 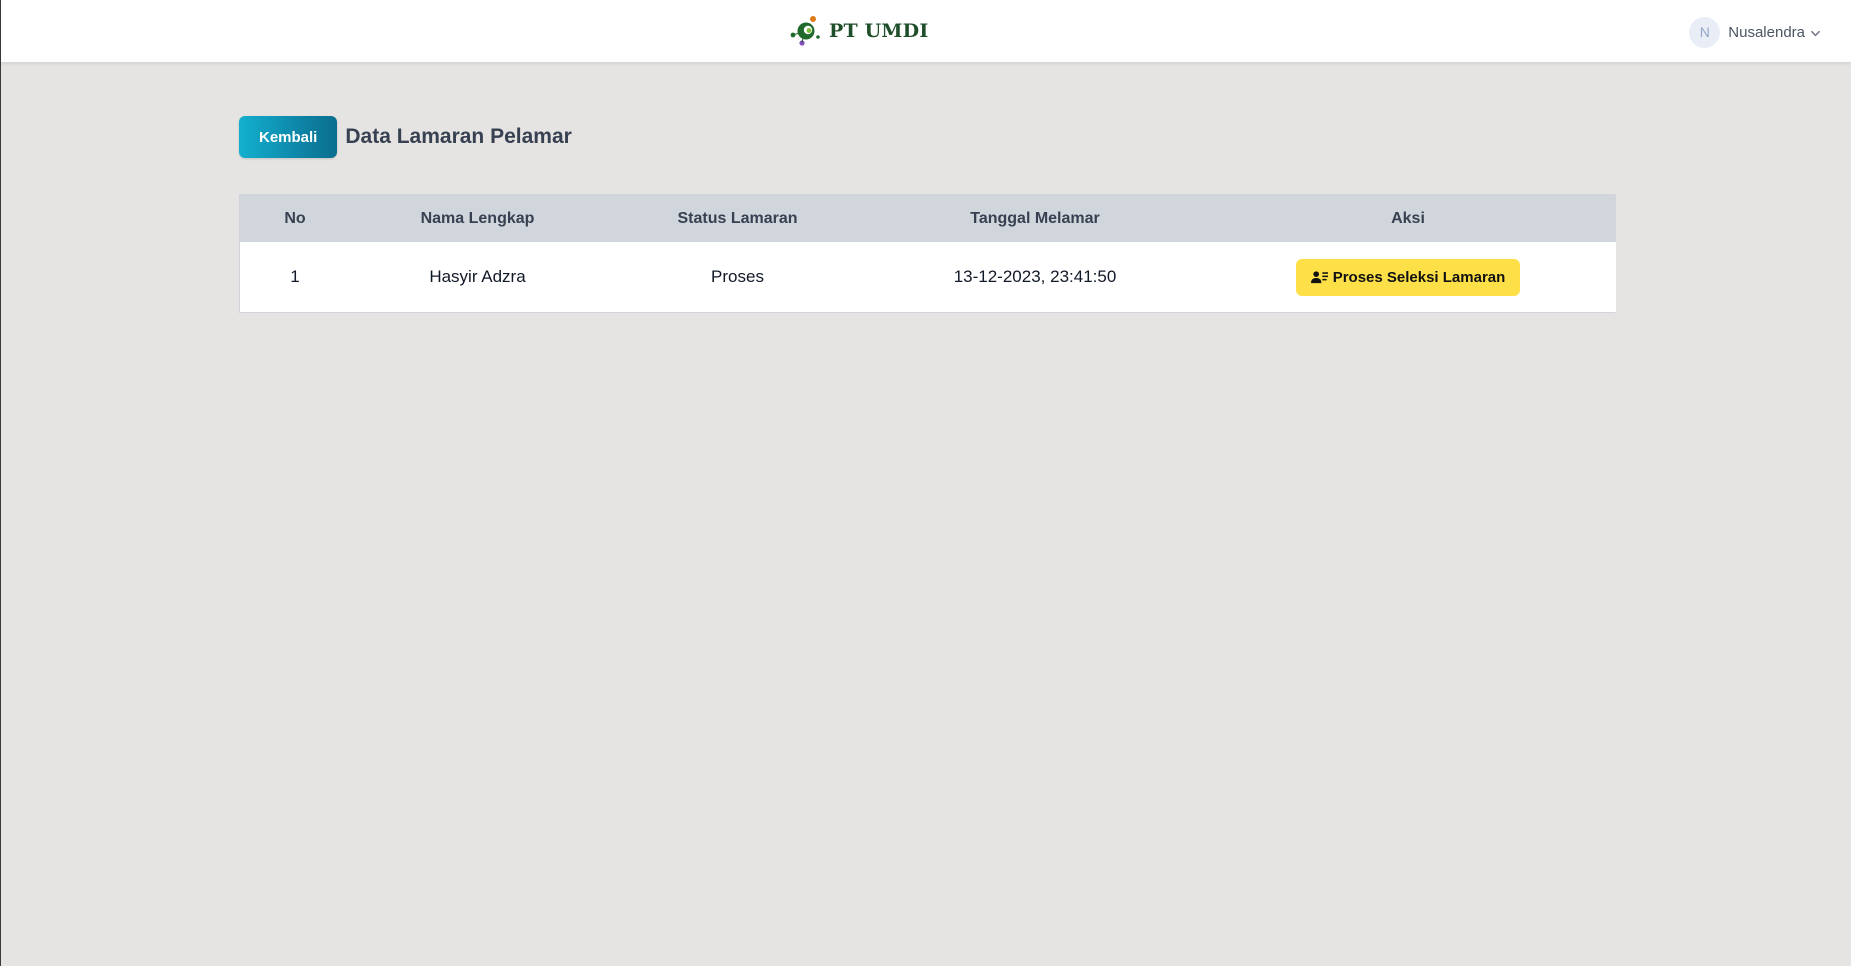 I want to click on back-button: Kembali, so click(x=288, y=137).